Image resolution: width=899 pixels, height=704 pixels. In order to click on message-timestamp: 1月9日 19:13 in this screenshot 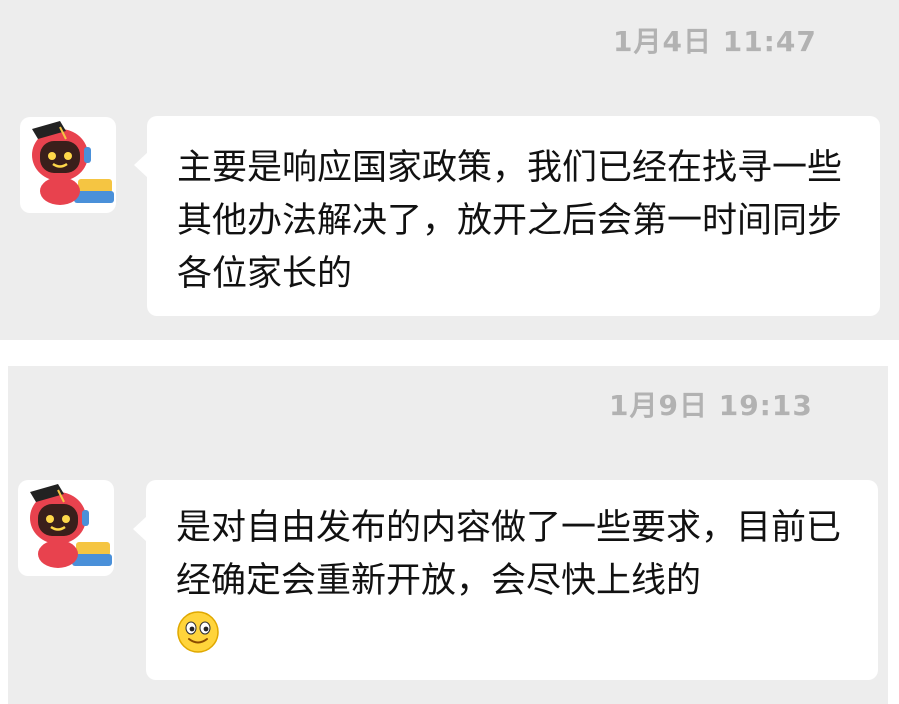, I will do `click(711, 405)`.